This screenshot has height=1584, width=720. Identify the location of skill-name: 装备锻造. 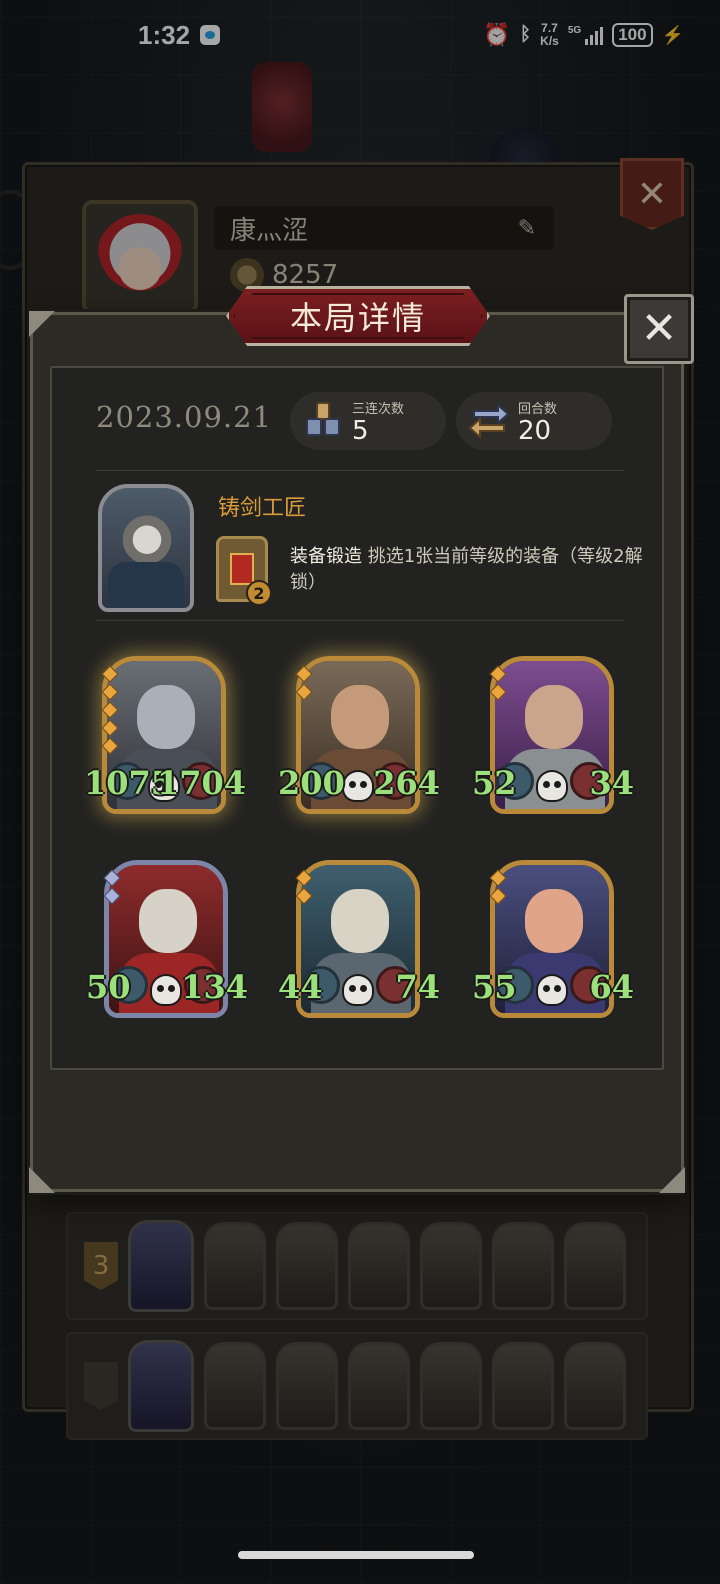
(326, 556).